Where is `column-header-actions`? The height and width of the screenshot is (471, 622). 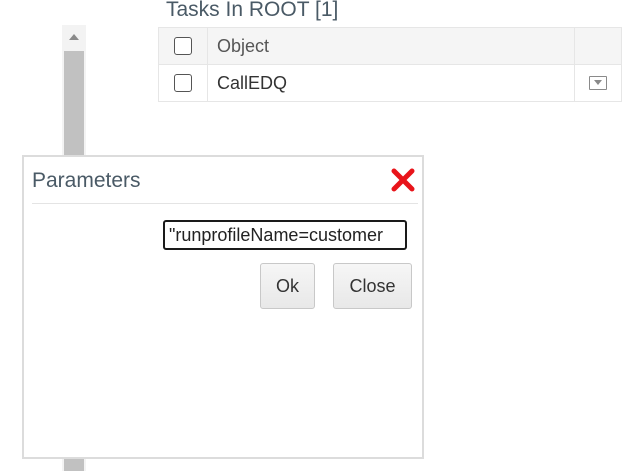
column-header-actions is located at coordinates (597, 46).